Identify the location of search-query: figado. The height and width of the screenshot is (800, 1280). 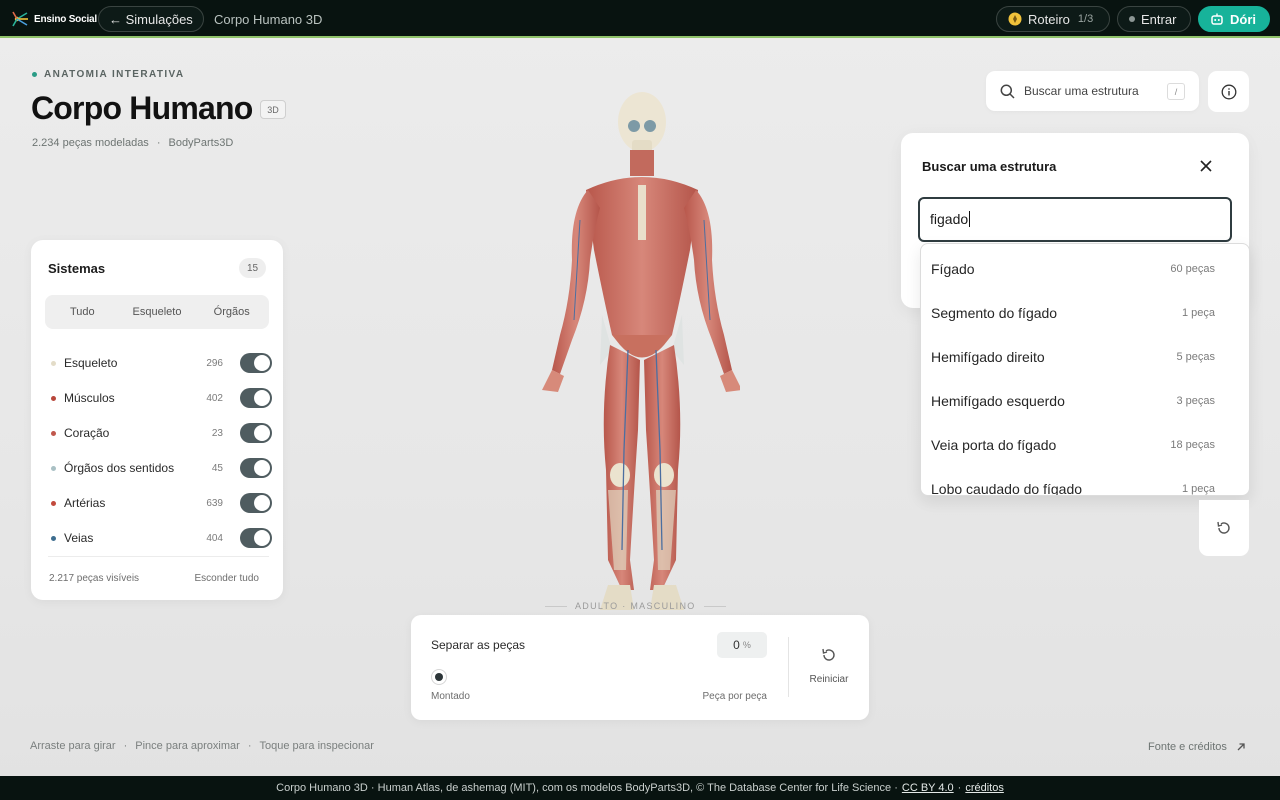
(949, 219).